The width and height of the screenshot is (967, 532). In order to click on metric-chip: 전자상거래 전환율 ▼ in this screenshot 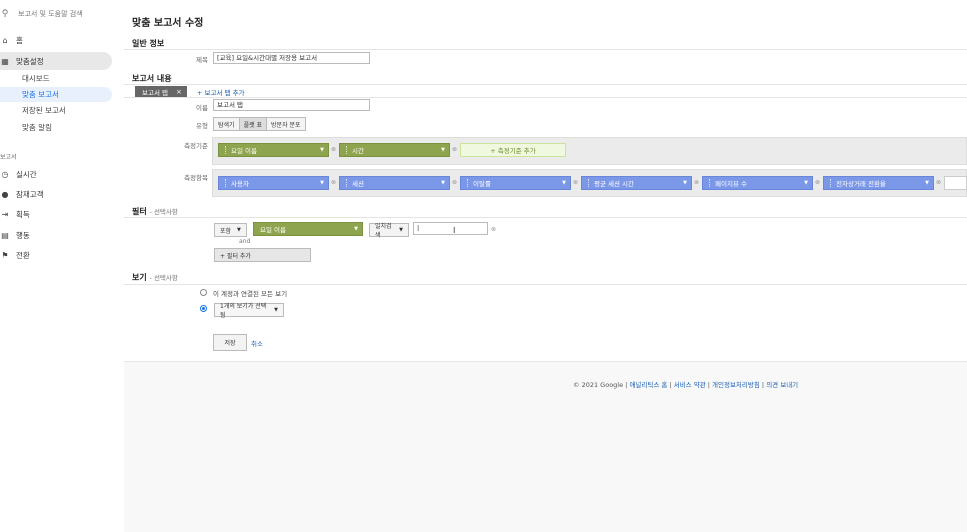, I will do `click(878, 183)`.